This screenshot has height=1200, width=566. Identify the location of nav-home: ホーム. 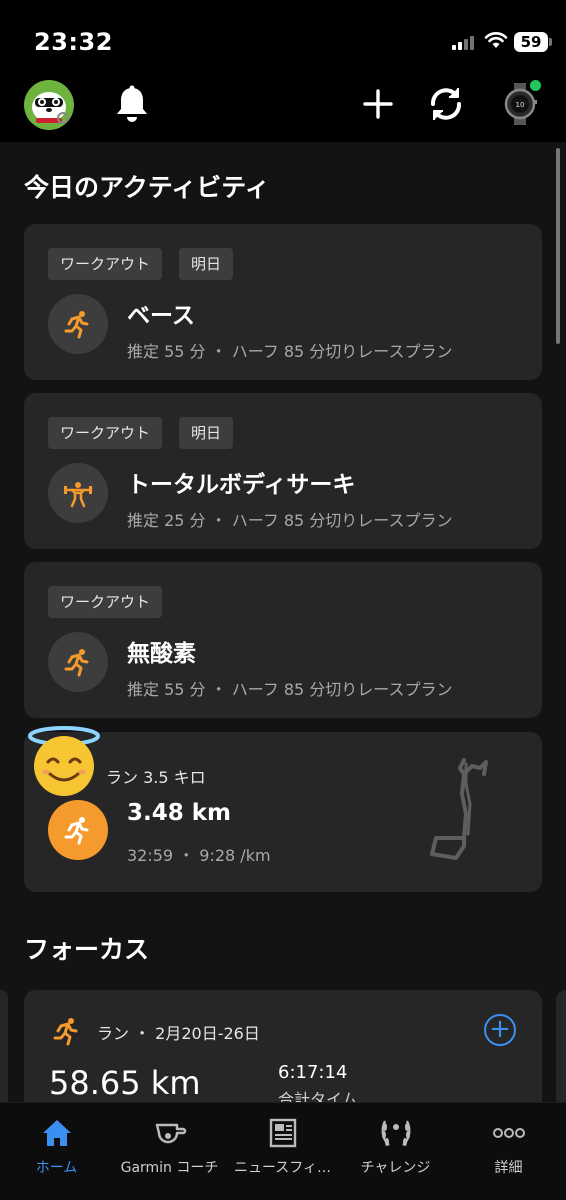
(56, 1151).